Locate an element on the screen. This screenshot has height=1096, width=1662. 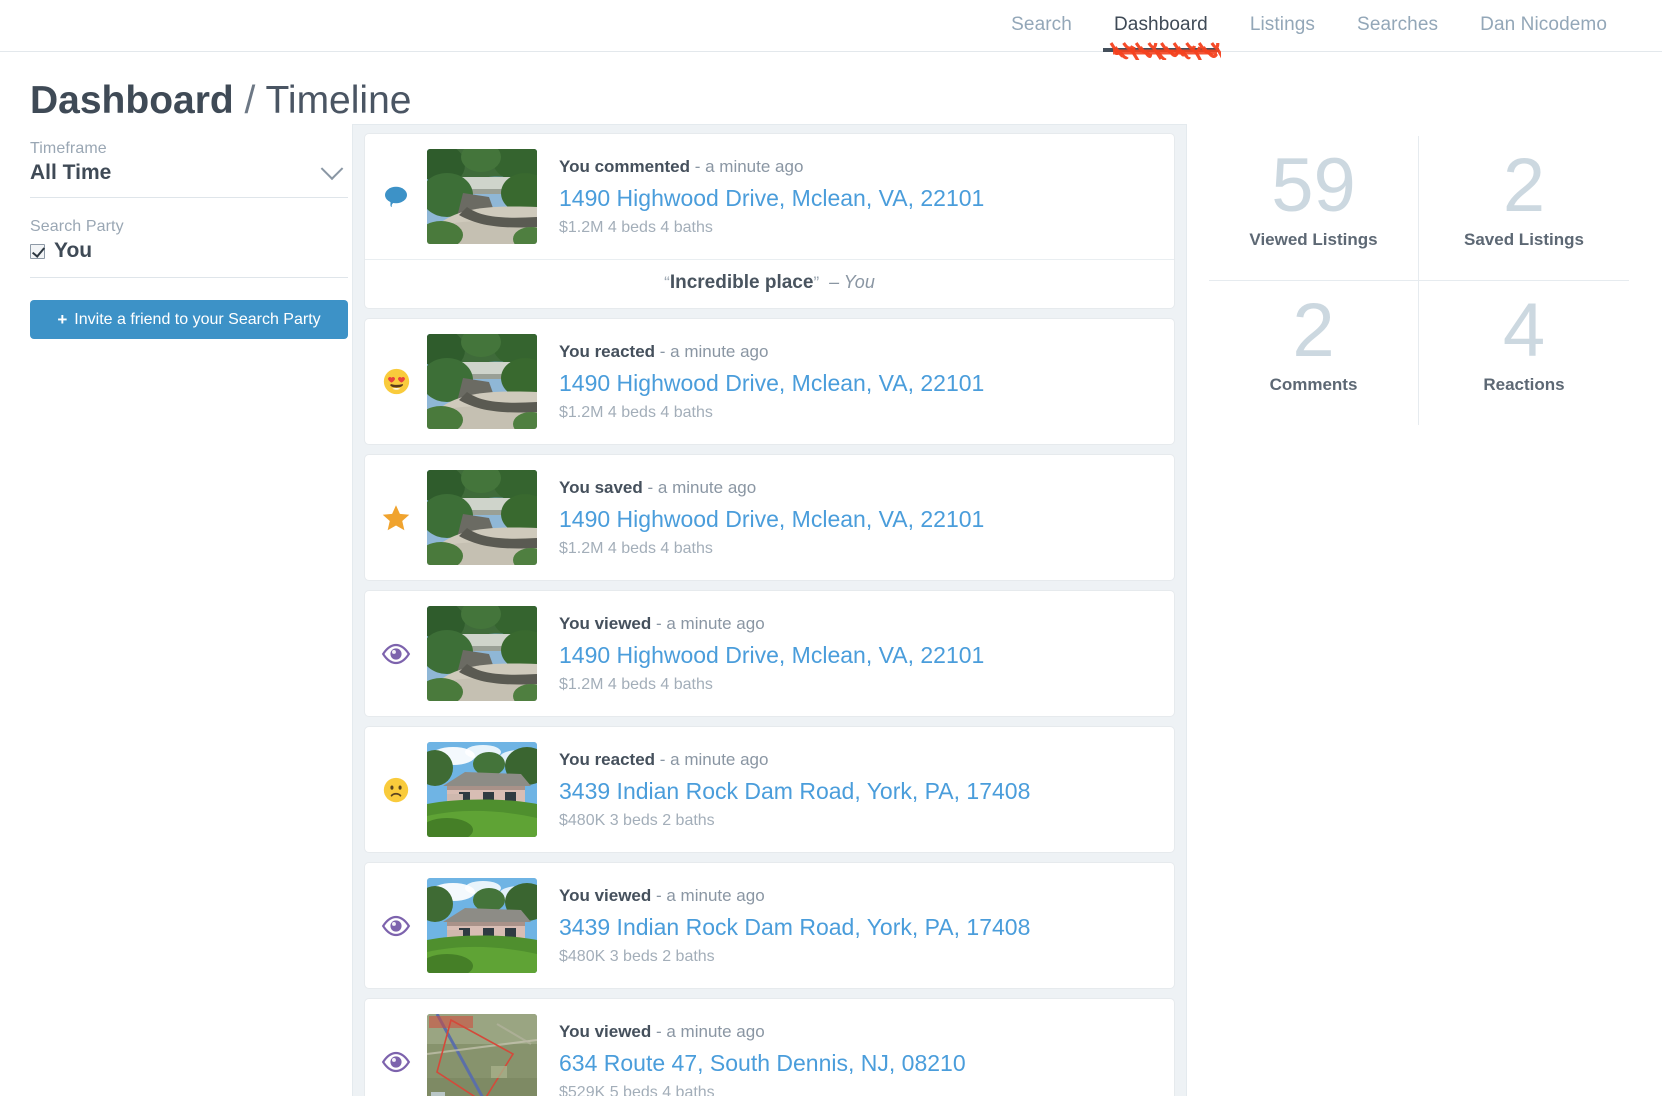
nav-item-search: Search is located at coordinates (1041, 25).